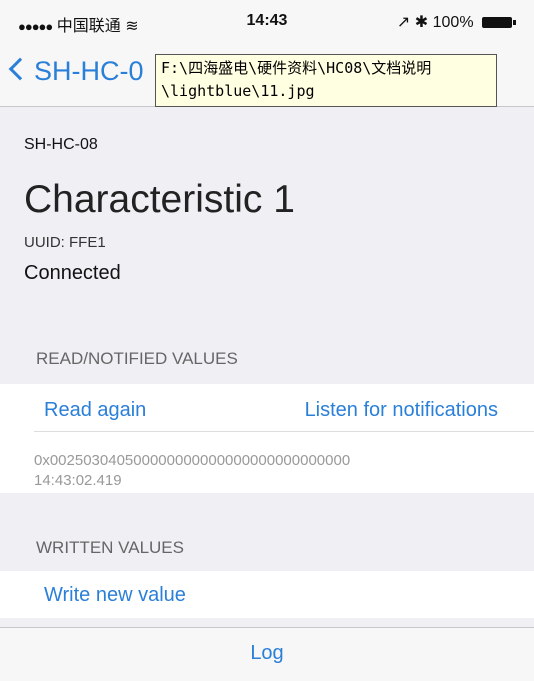 The height and width of the screenshot is (681, 534). What do you see at coordinates (284, 431) in the screenshot?
I see `divider` at bounding box center [284, 431].